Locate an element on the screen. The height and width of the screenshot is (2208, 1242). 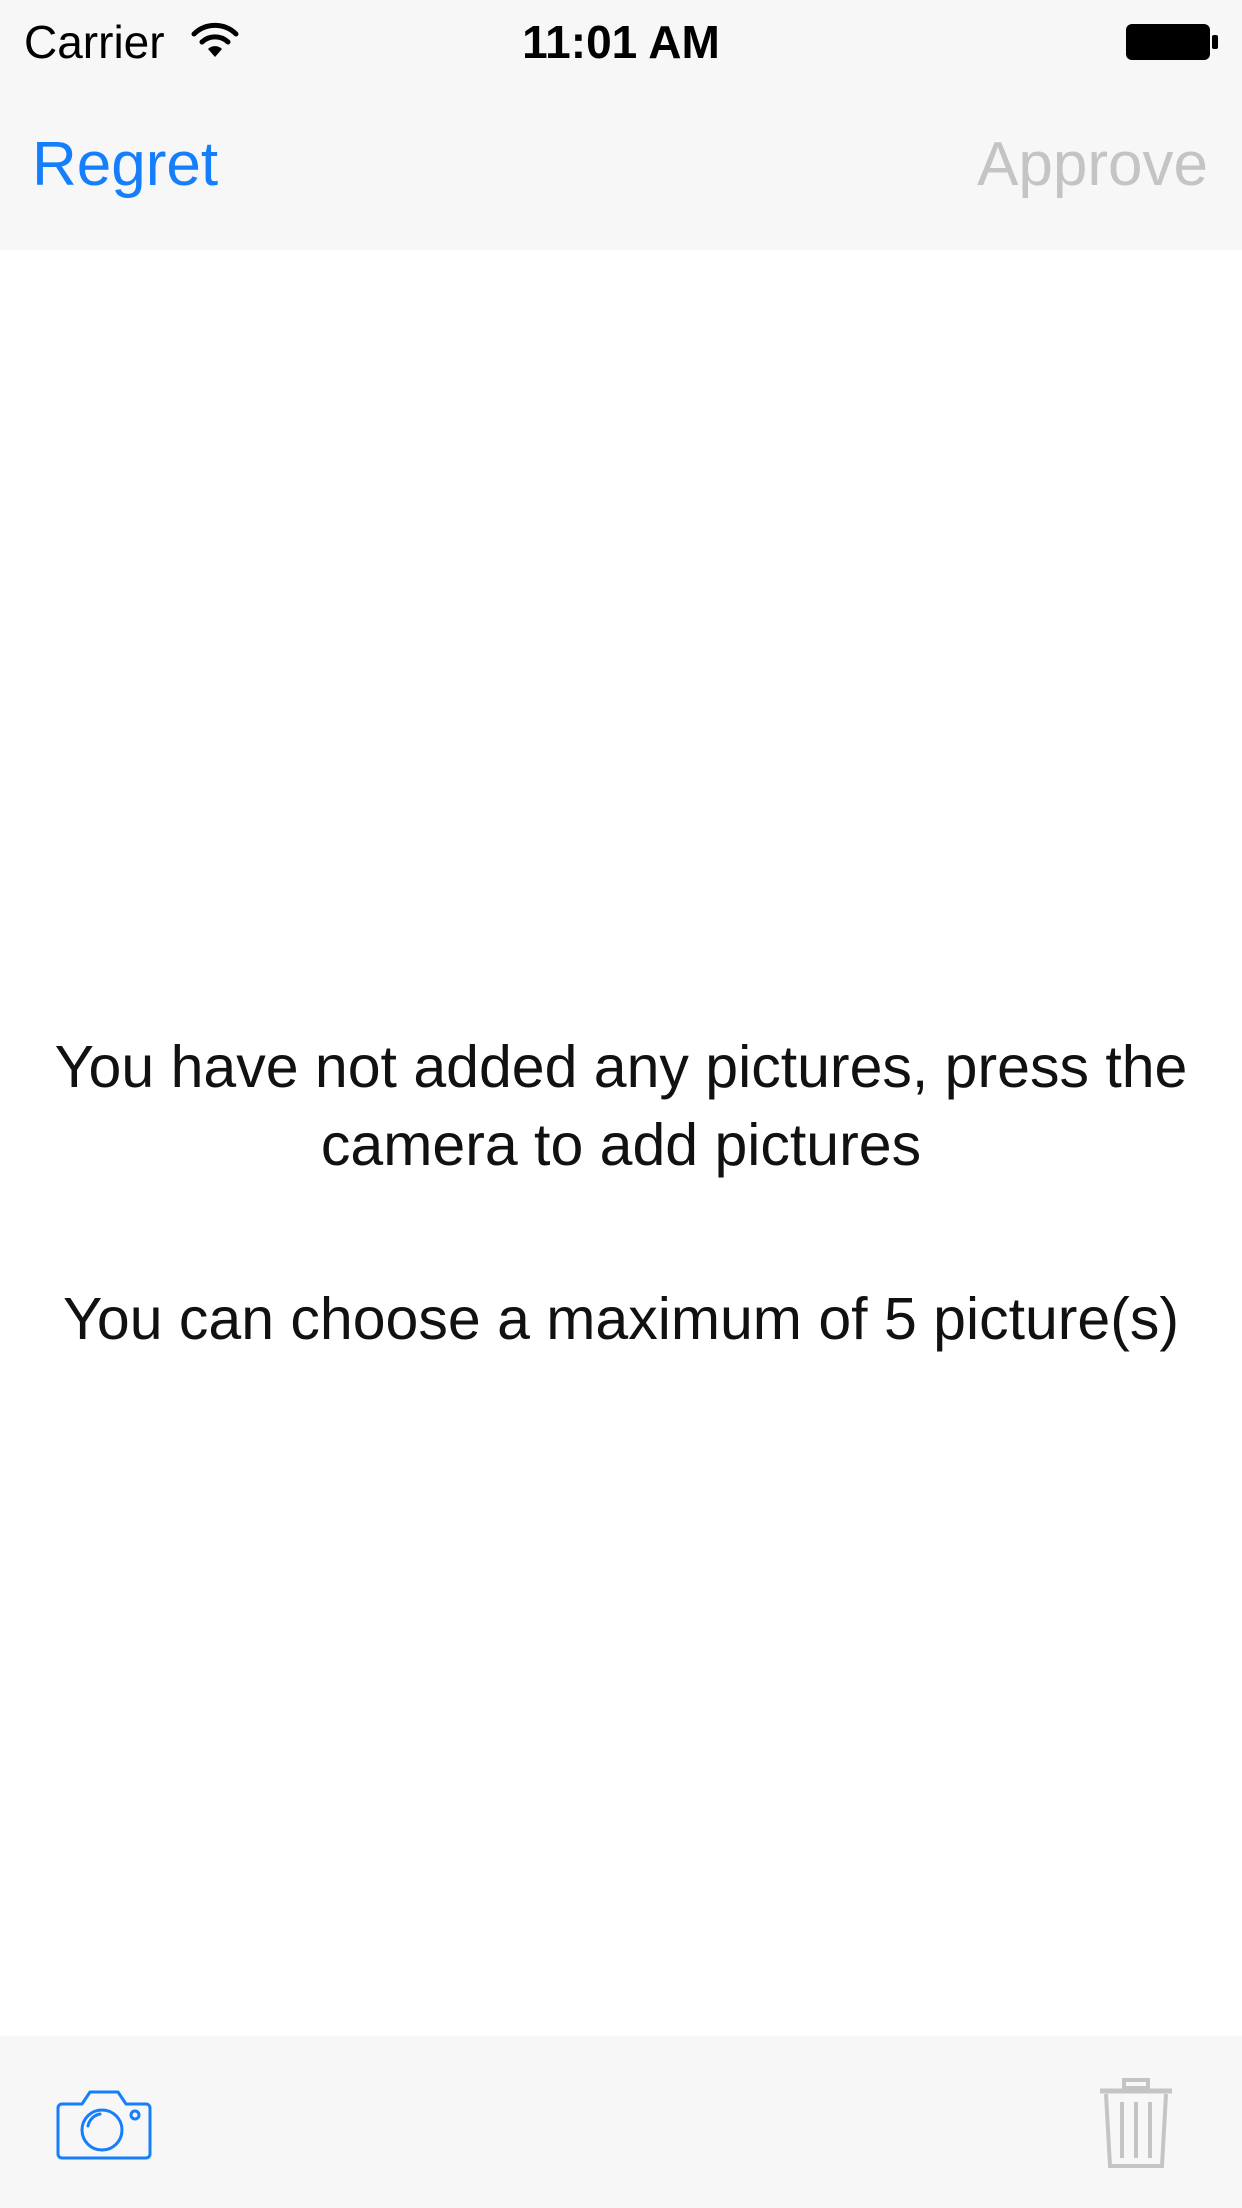
trash-icon is located at coordinates (1136, 2124).